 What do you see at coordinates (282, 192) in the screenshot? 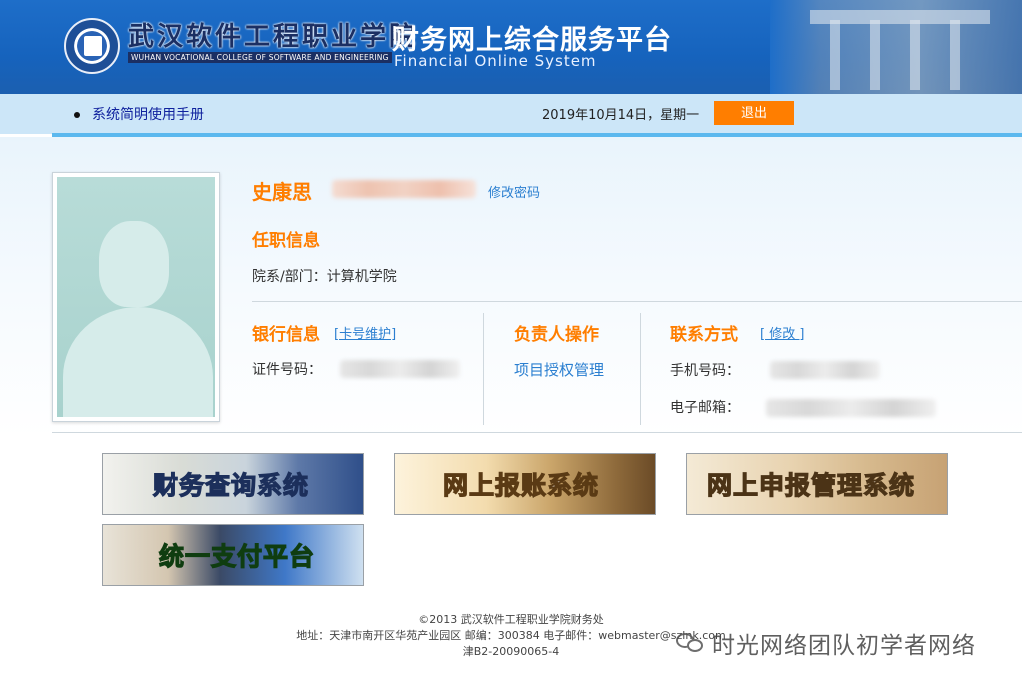
I see `user-name: 史康思` at bounding box center [282, 192].